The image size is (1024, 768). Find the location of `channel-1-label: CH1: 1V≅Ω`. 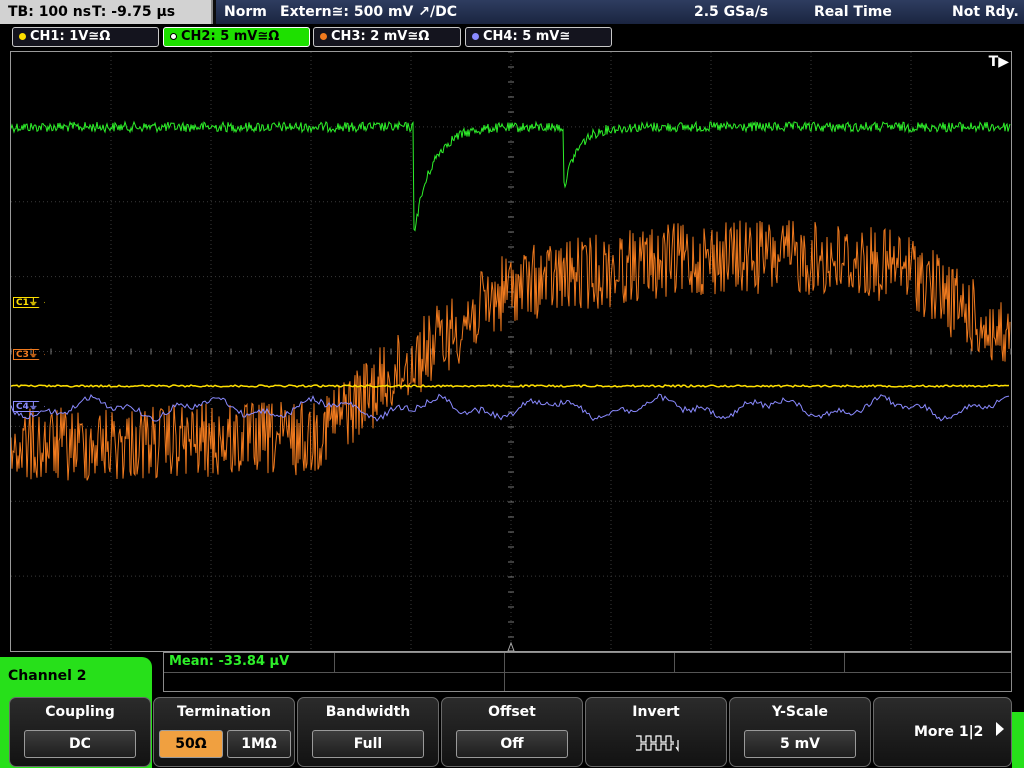

channel-1-label: CH1: 1V≅Ω is located at coordinates (70, 36).